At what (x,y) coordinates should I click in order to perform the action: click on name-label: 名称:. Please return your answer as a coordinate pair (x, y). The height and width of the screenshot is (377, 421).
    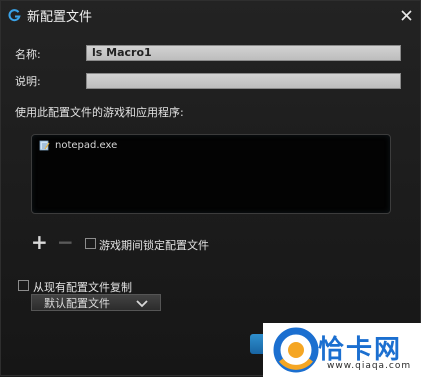
    Looking at the image, I should click on (28, 54).